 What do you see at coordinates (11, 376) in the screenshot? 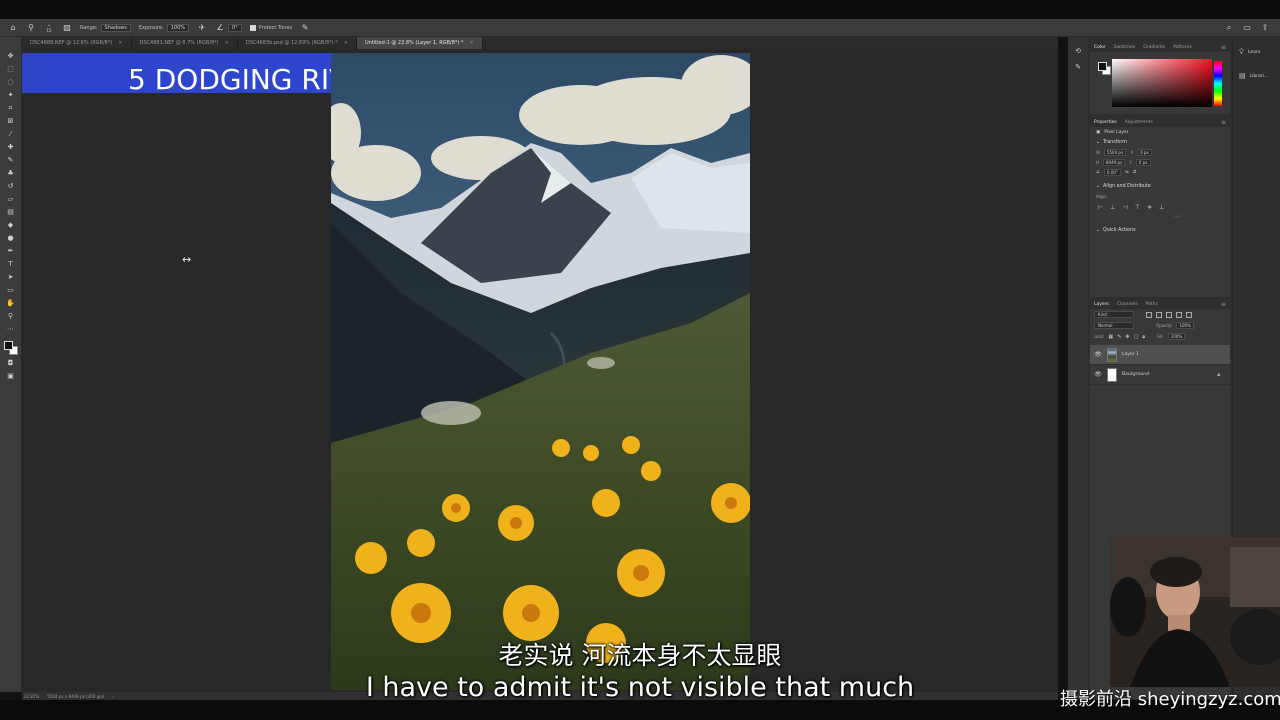
I see `screen-mode-icon: ▣` at bounding box center [11, 376].